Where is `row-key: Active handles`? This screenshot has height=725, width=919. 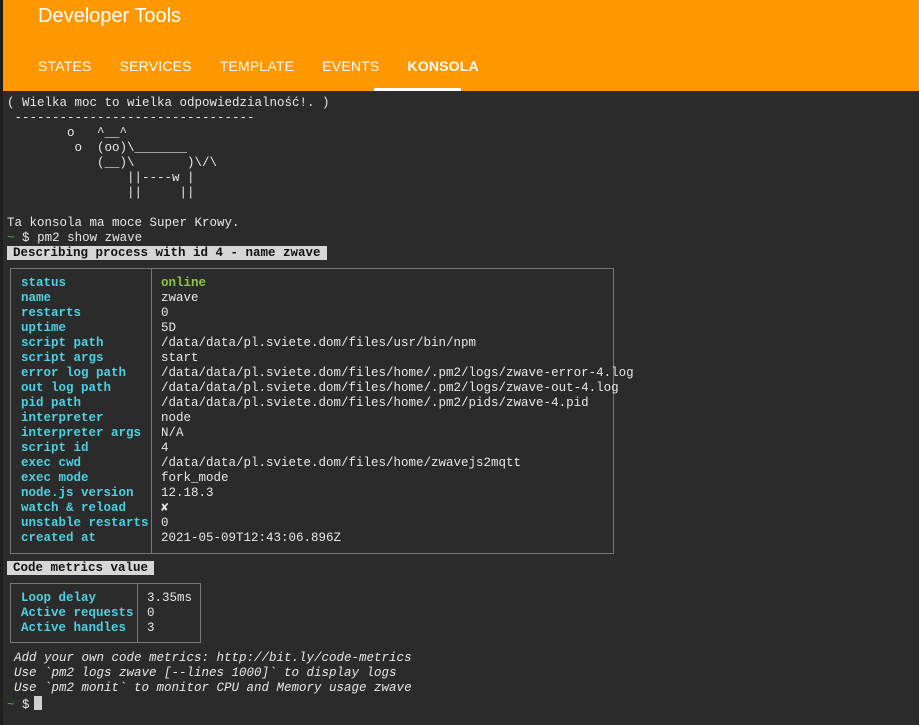 row-key: Active handles is located at coordinates (74, 628).